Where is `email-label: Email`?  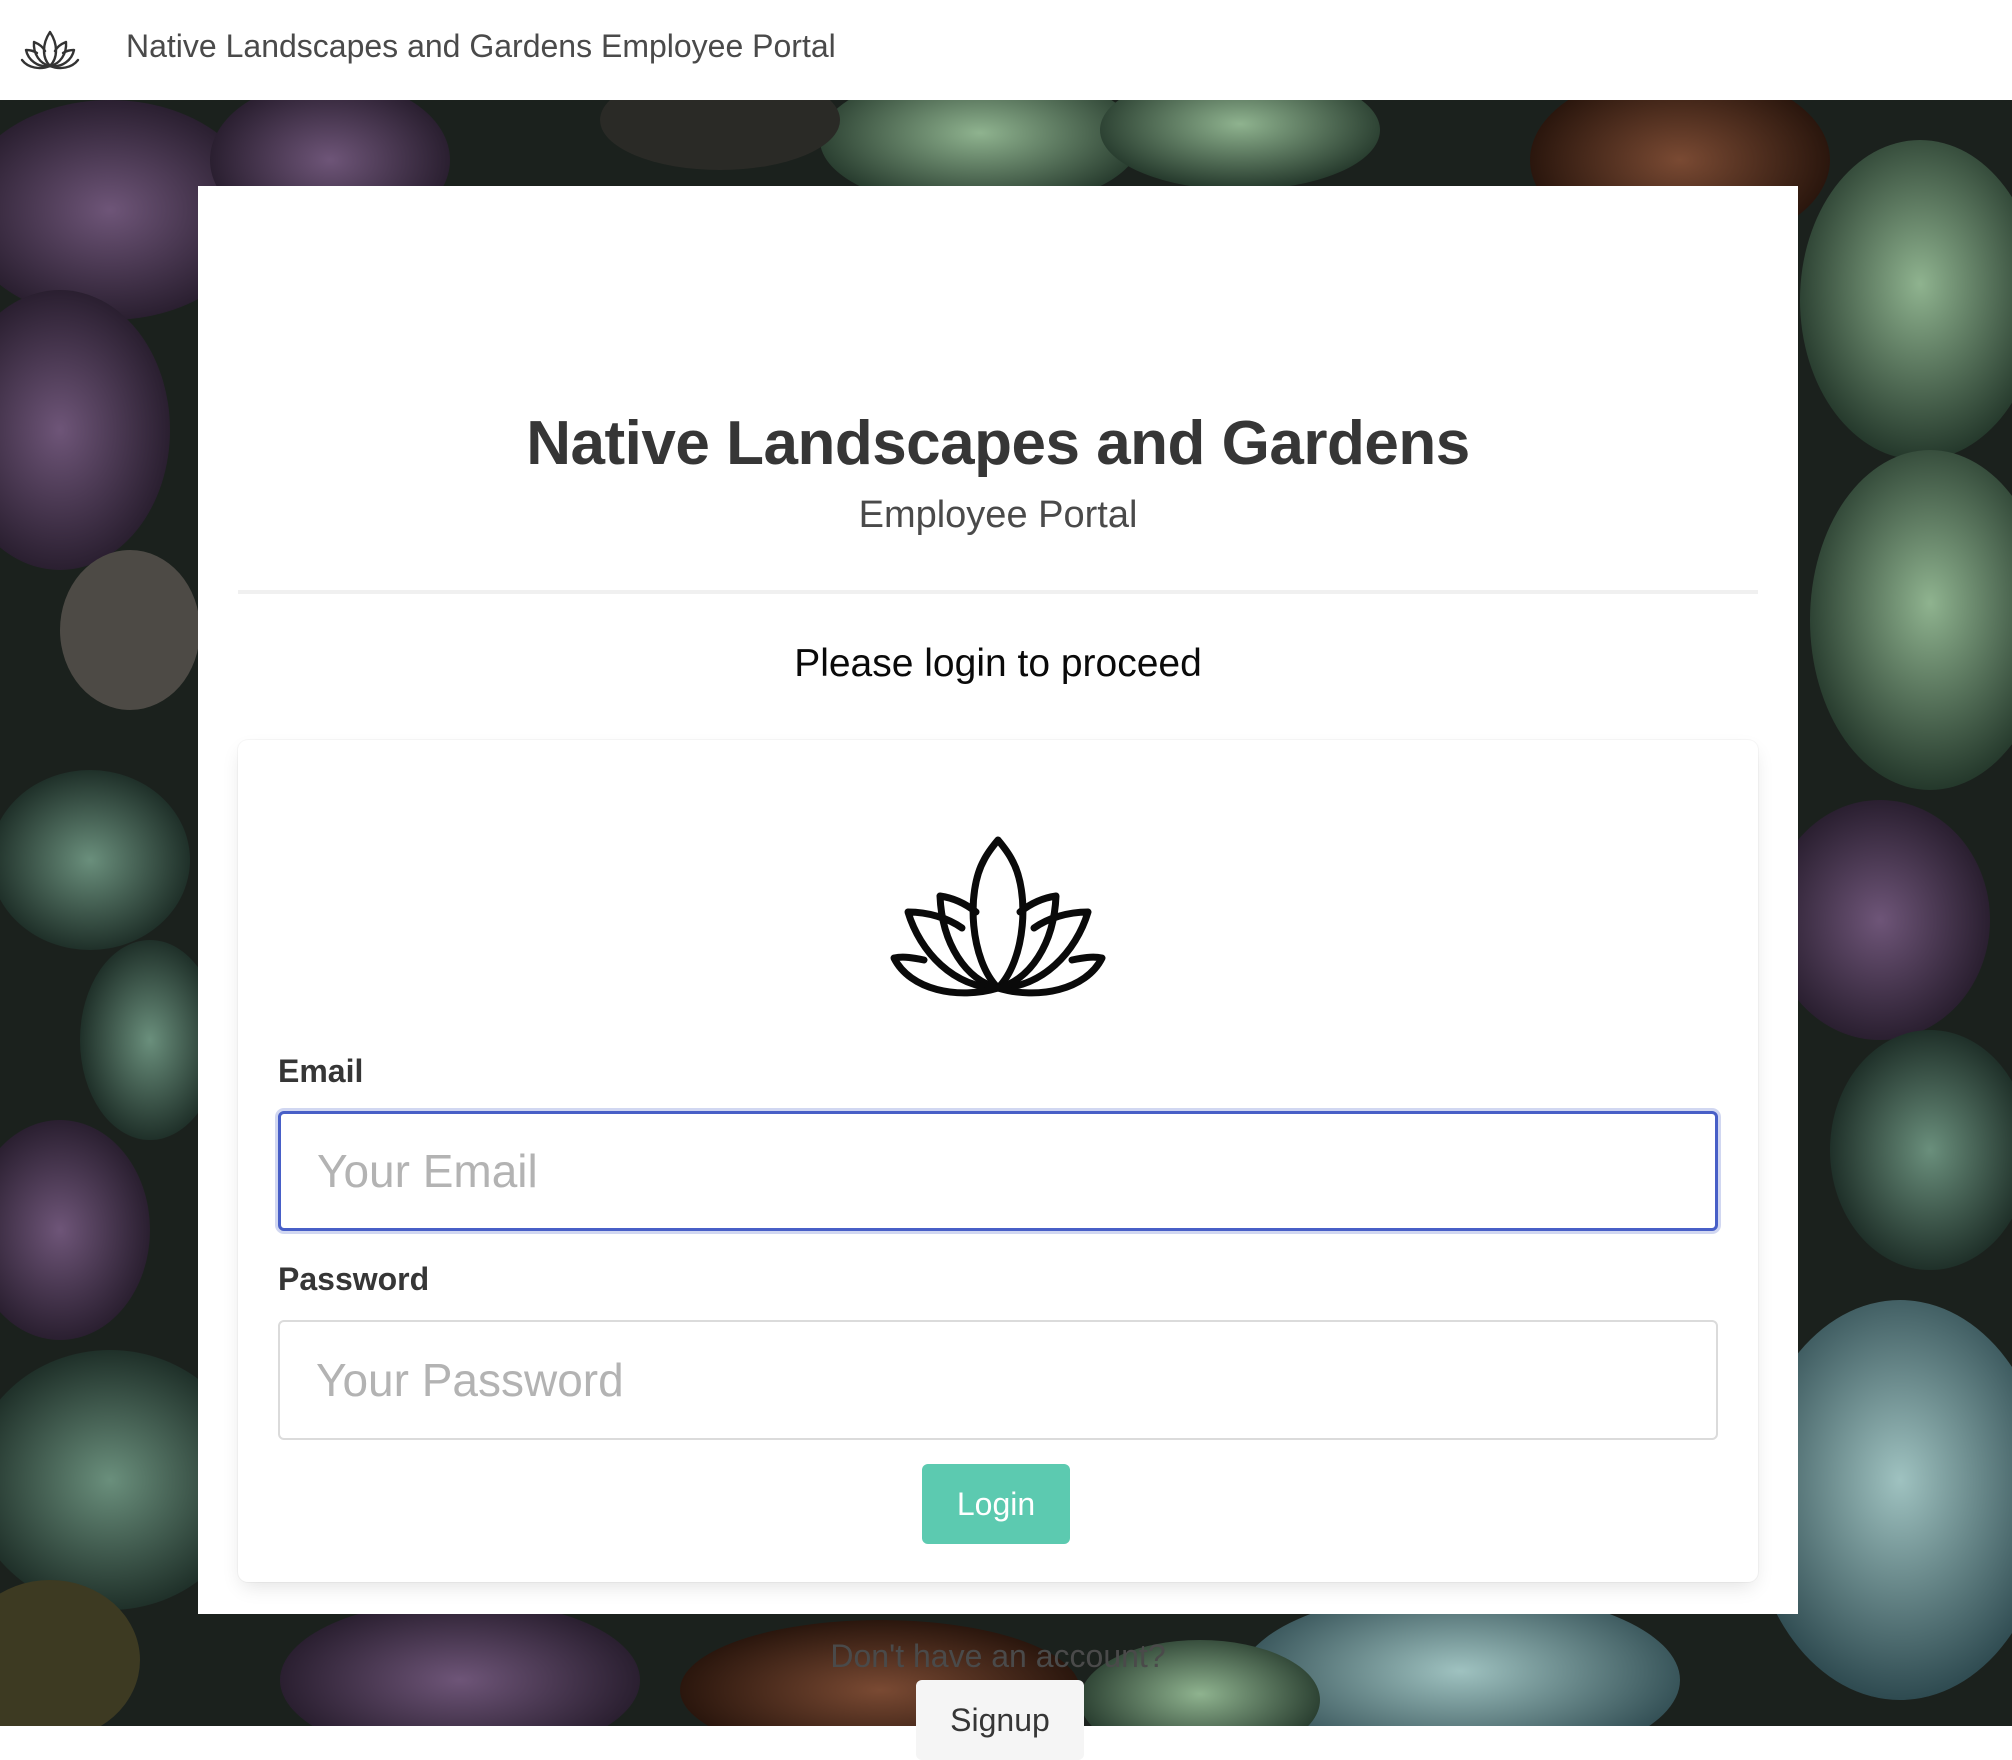
email-label: Email is located at coordinates (321, 1071).